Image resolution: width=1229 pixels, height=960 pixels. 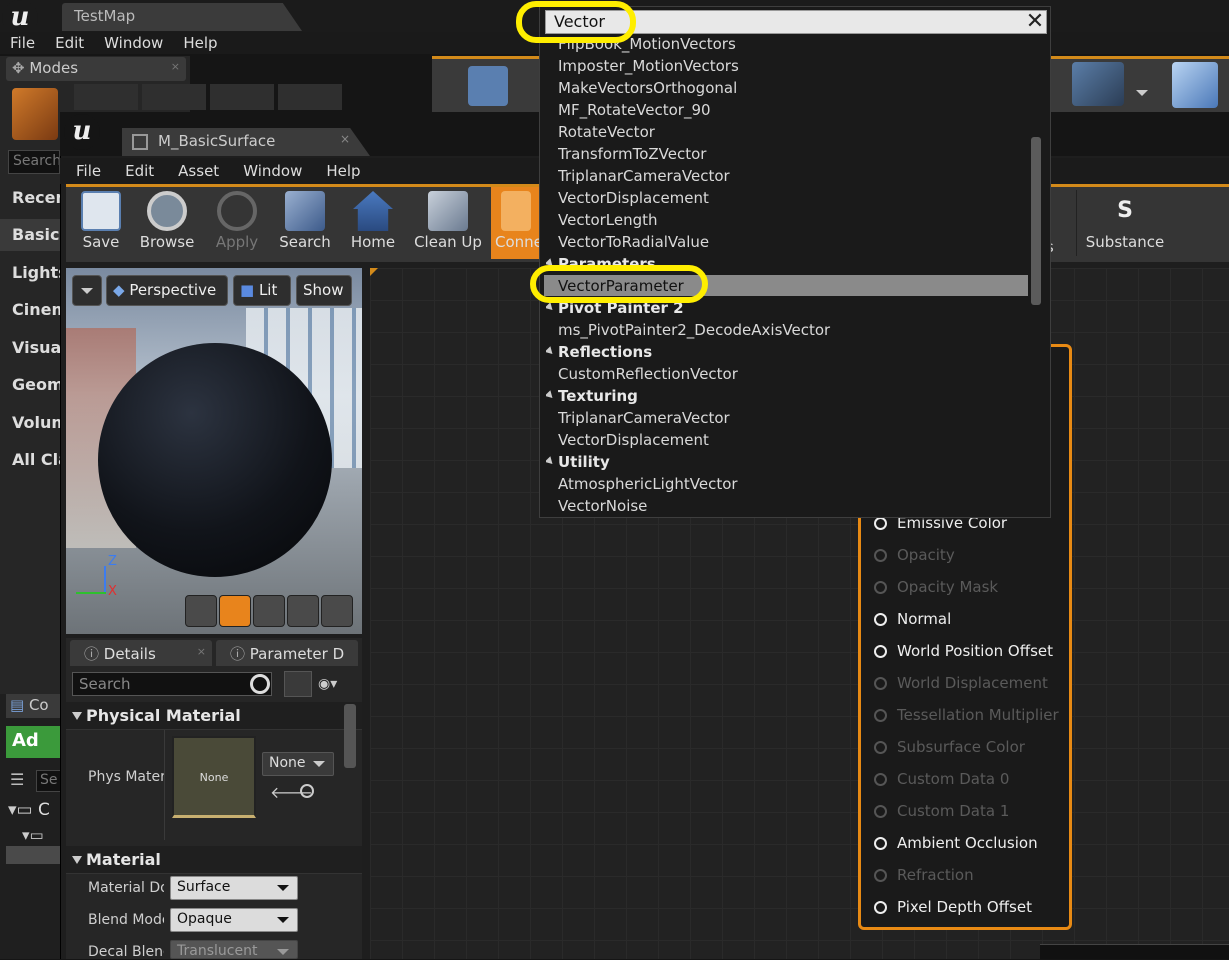 I want to click on foliage-mode-icon, so click(x=242, y=97).